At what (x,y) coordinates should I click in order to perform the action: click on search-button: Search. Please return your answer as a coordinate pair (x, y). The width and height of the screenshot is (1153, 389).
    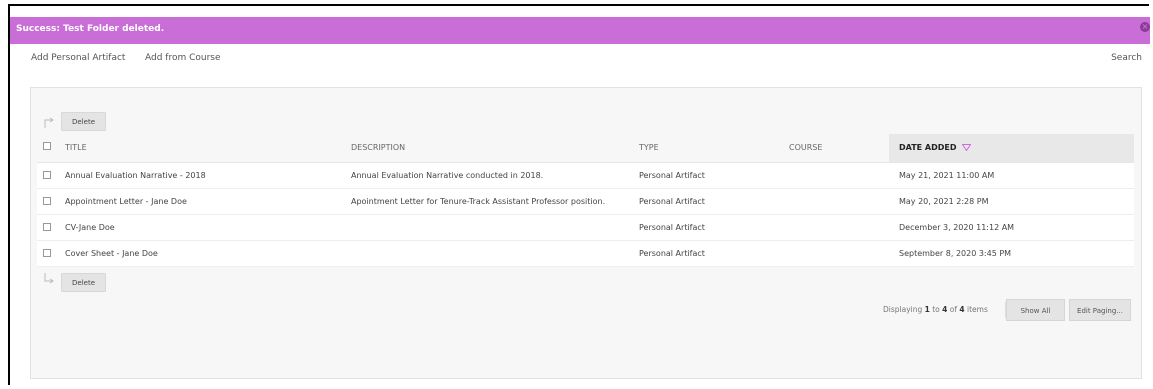
    Looking at the image, I should click on (1126, 58).